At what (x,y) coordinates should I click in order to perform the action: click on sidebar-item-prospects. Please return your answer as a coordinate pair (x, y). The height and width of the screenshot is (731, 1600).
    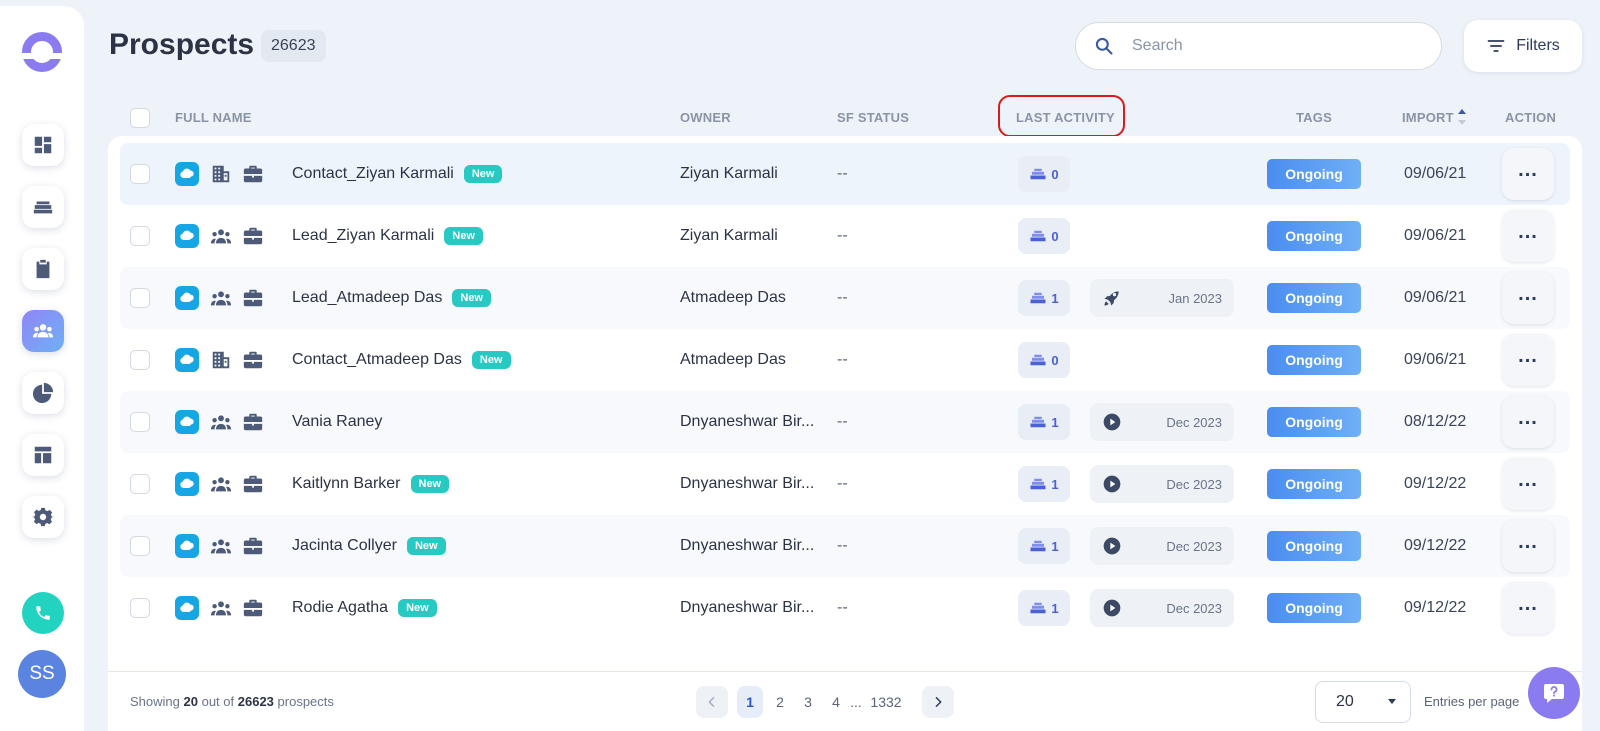
    Looking at the image, I should click on (43, 331).